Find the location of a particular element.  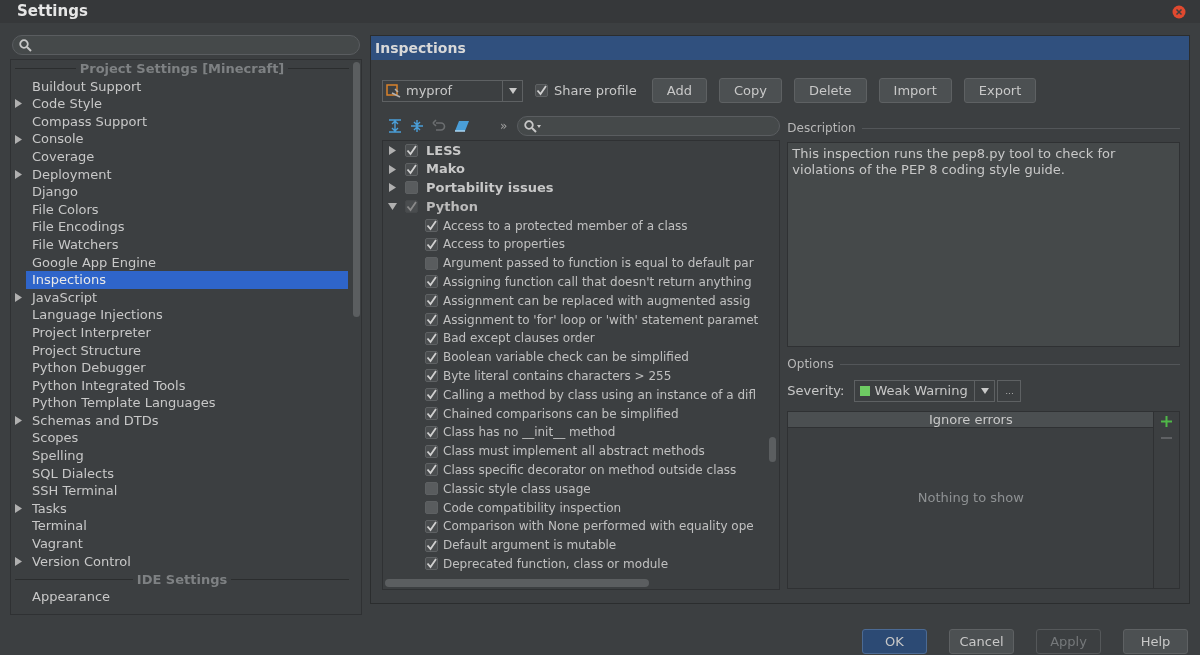

filter-search-field is located at coordinates (649, 126).